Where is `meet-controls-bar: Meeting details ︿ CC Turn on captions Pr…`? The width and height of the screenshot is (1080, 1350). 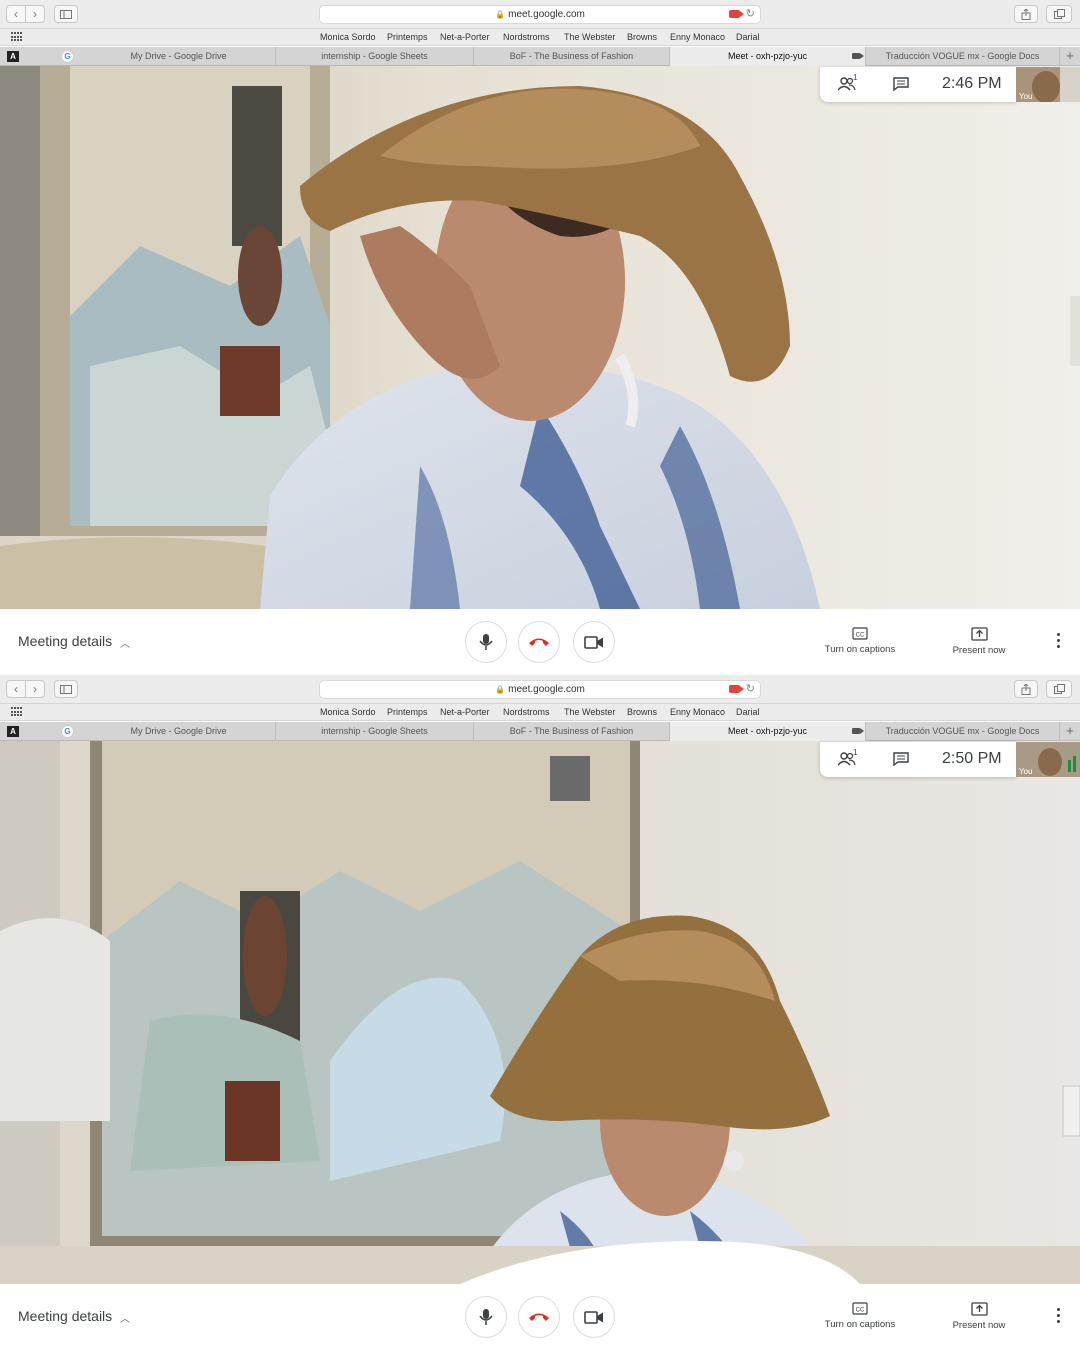 meet-controls-bar: Meeting details ︿ CC Turn on captions Pr… is located at coordinates (540, 642).